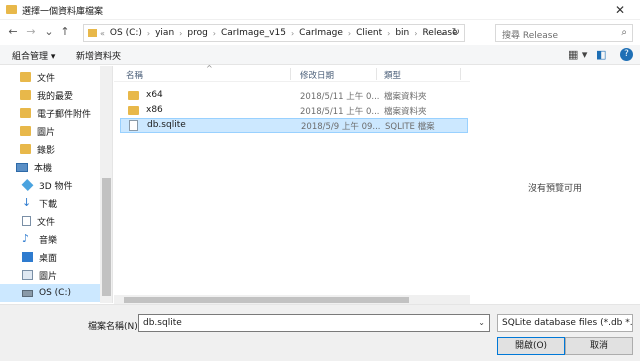 The height and width of the screenshot is (361, 640). I want to click on sidebar-item-documents-library: 文件, so click(50, 221).